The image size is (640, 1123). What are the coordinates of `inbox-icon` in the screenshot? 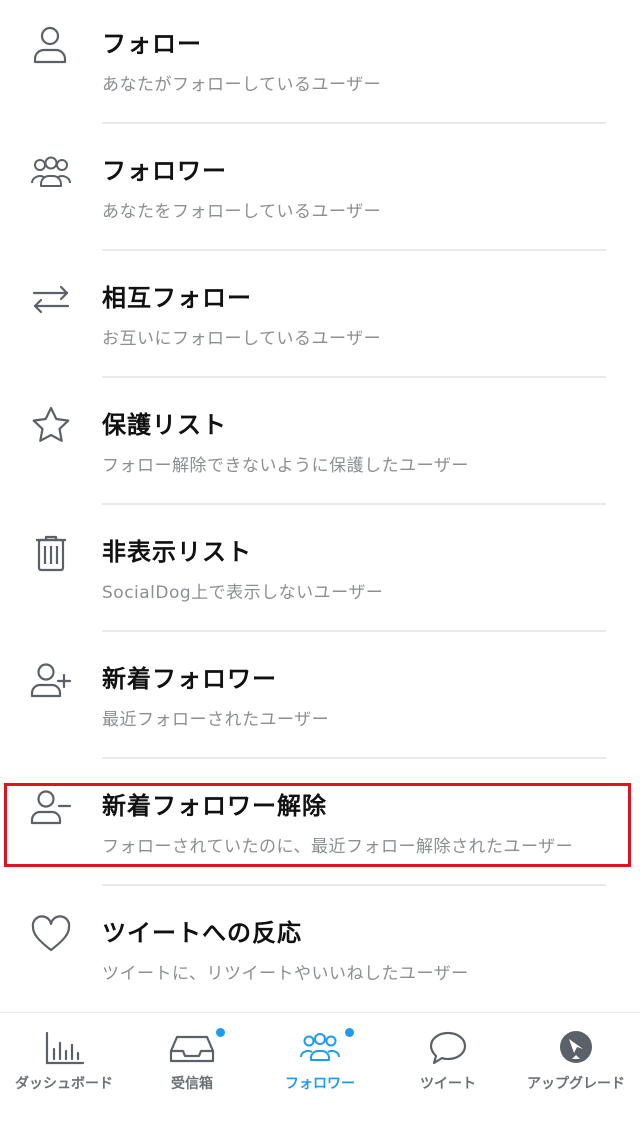 It's located at (192, 1048).